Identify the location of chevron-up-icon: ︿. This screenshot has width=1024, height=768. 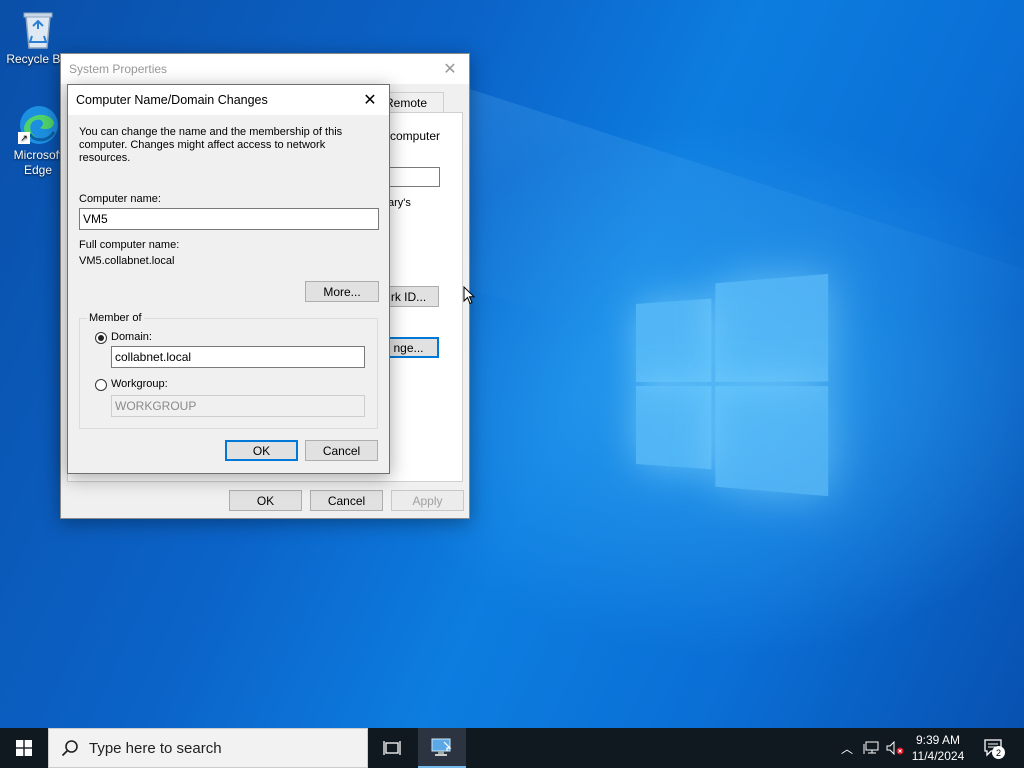
(846, 748).